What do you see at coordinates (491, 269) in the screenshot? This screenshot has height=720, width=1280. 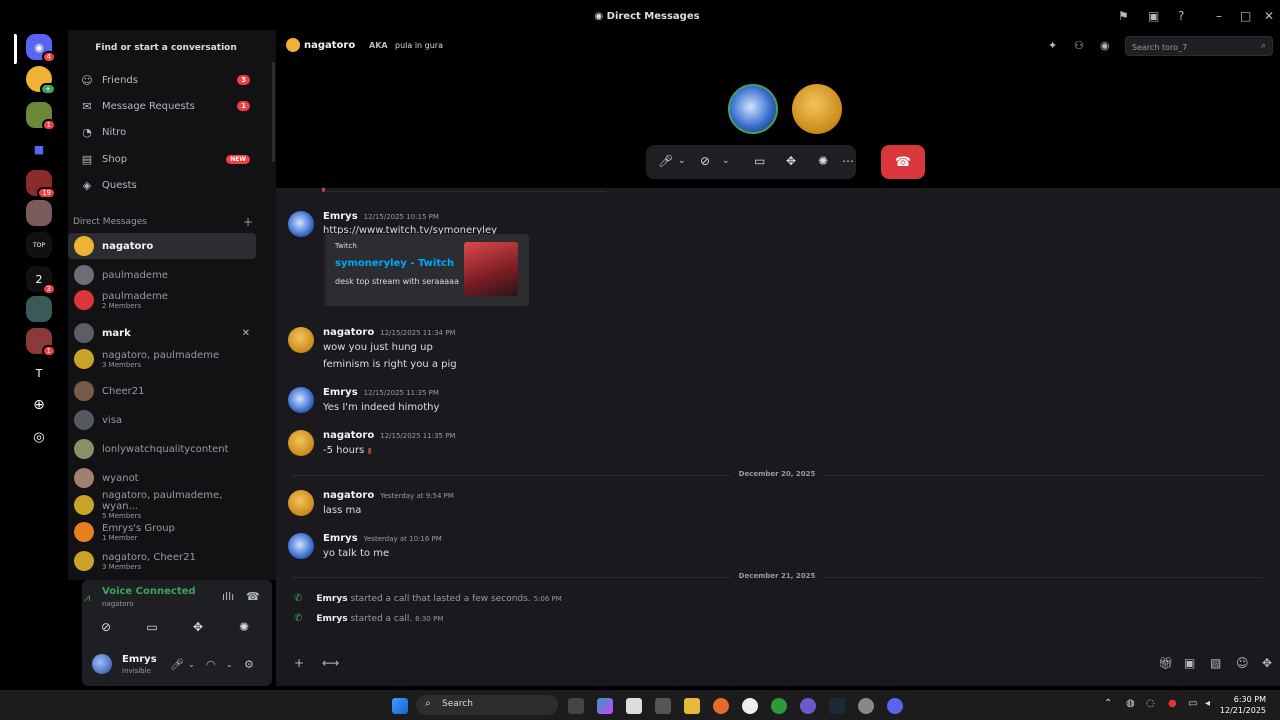 I see `embed-thumbnail` at bounding box center [491, 269].